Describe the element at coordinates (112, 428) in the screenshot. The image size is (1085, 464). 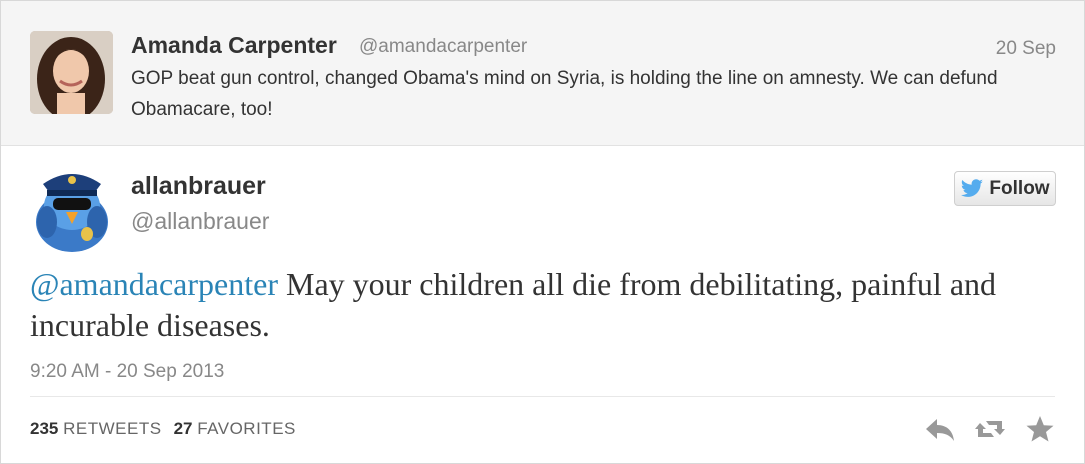
I see `retweets-label: RETWEETS` at that location.